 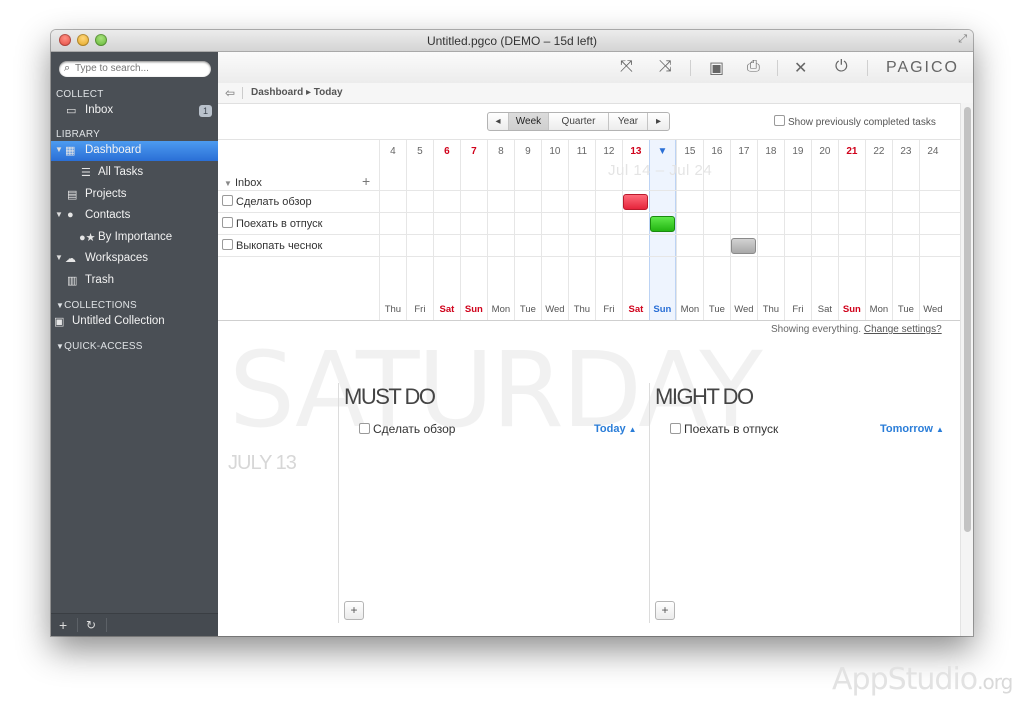 What do you see at coordinates (407, 429) in the screenshot?
I see `must-do-task: Сделать обзор` at bounding box center [407, 429].